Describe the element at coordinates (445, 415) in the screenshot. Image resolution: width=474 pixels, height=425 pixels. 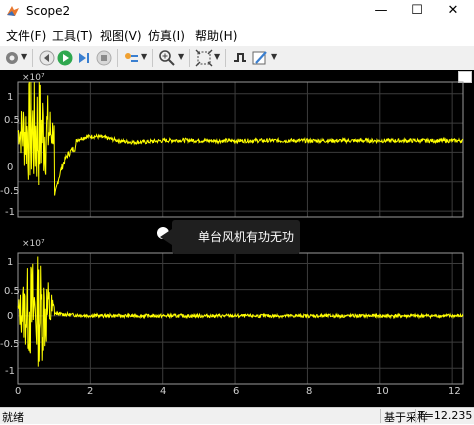
I see `status-time: T=12.235` at that location.